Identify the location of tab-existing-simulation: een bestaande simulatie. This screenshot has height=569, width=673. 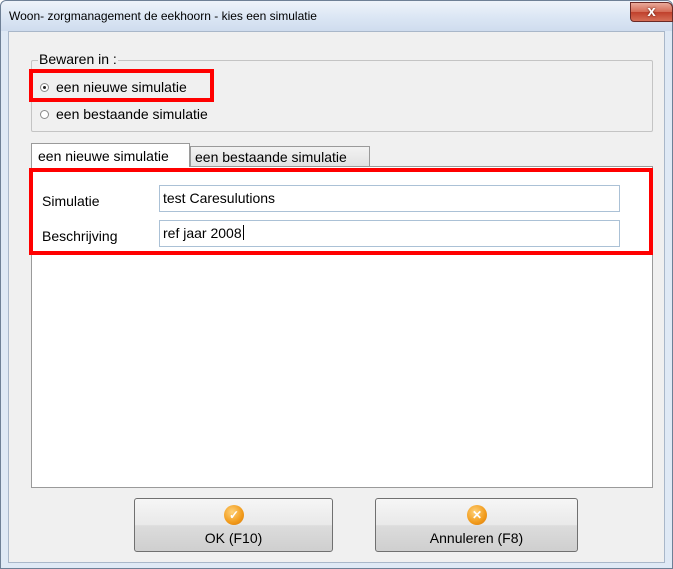
(280, 156).